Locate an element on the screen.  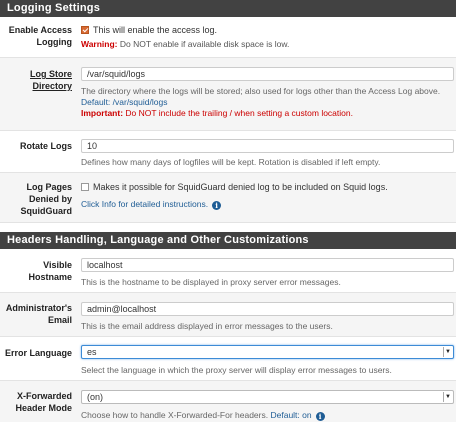
enable-access-logging-label: Enable Access Logging is located at coordinates (40, 36).